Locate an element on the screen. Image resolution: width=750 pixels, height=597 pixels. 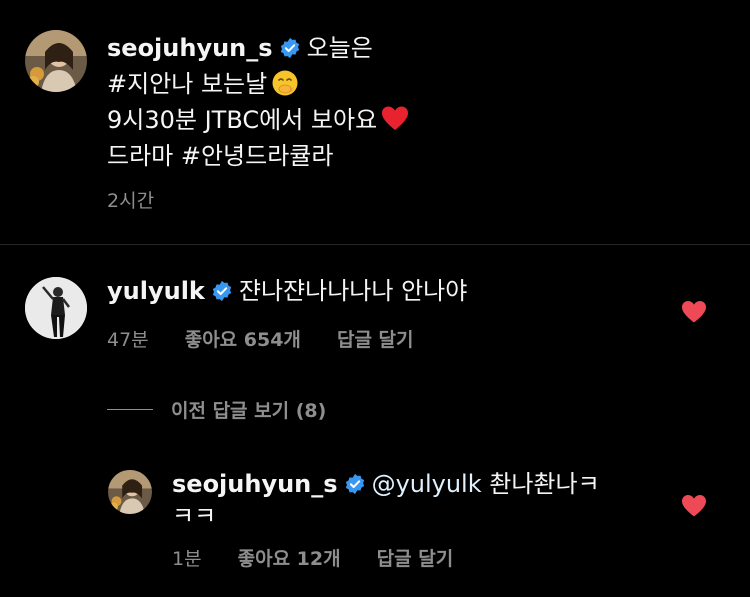
avatar-yulyulk is located at coordinates (56, 308).